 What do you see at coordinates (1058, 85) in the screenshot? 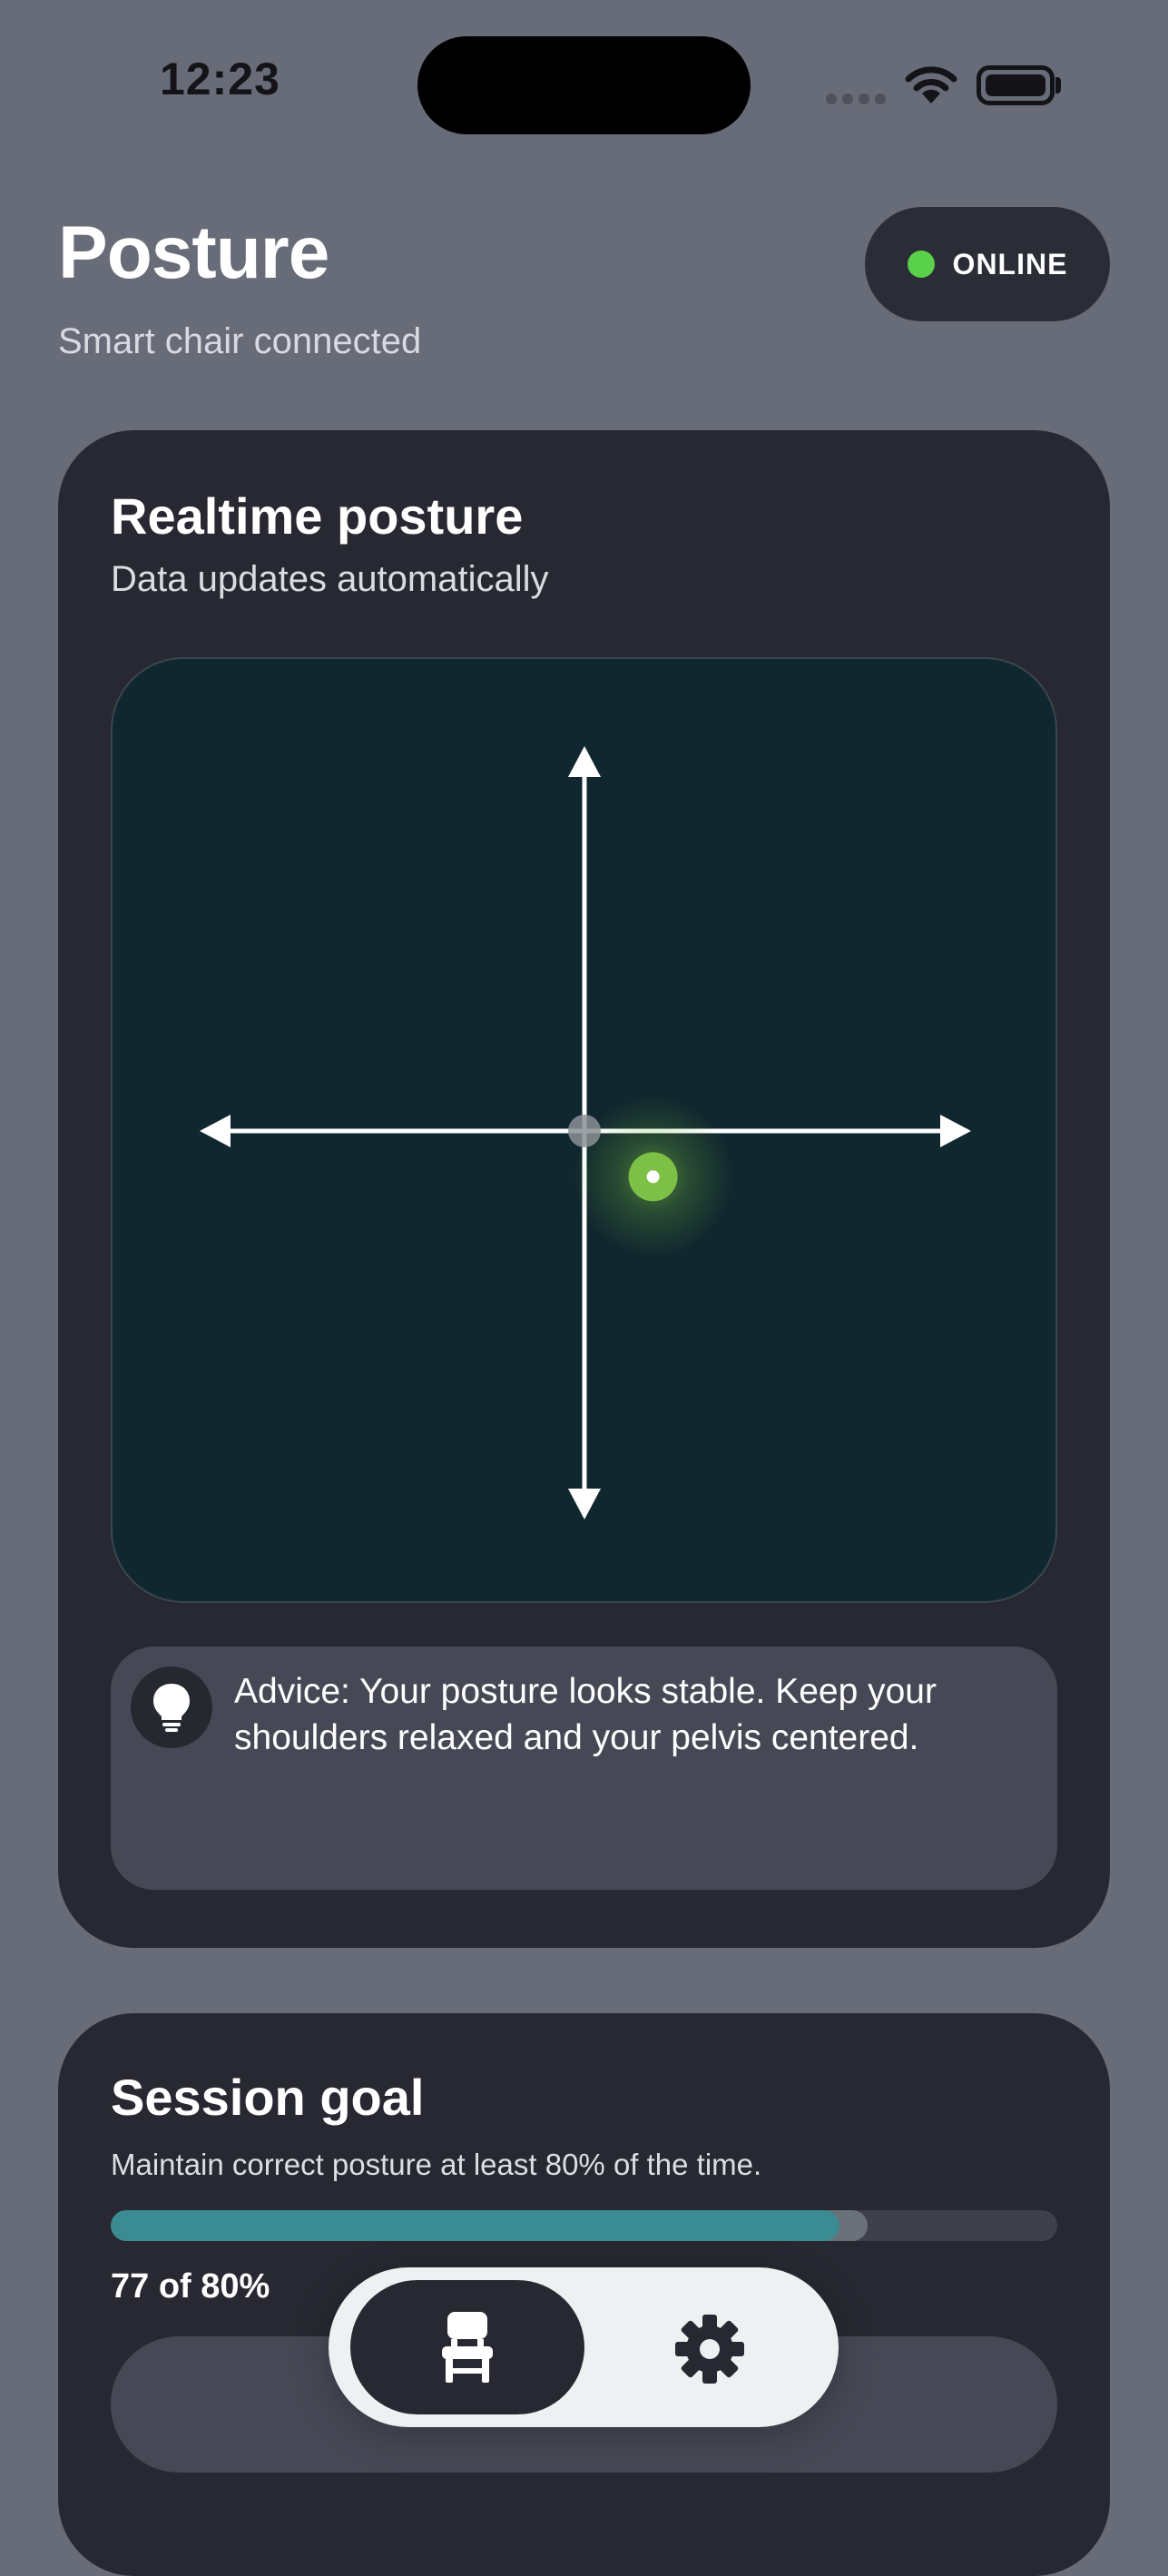
I see `battery-tip` at bounding box center [1058, 85].